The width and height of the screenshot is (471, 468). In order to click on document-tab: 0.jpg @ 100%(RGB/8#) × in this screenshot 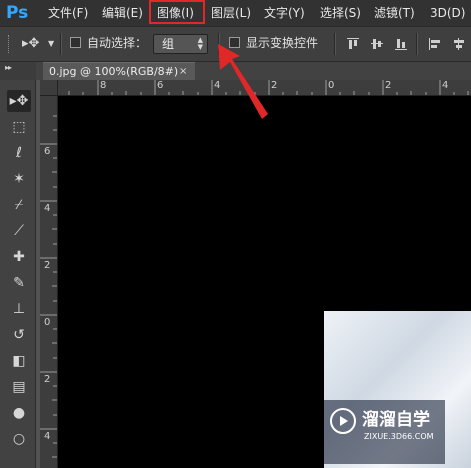, I will do `click(119, 71)`.